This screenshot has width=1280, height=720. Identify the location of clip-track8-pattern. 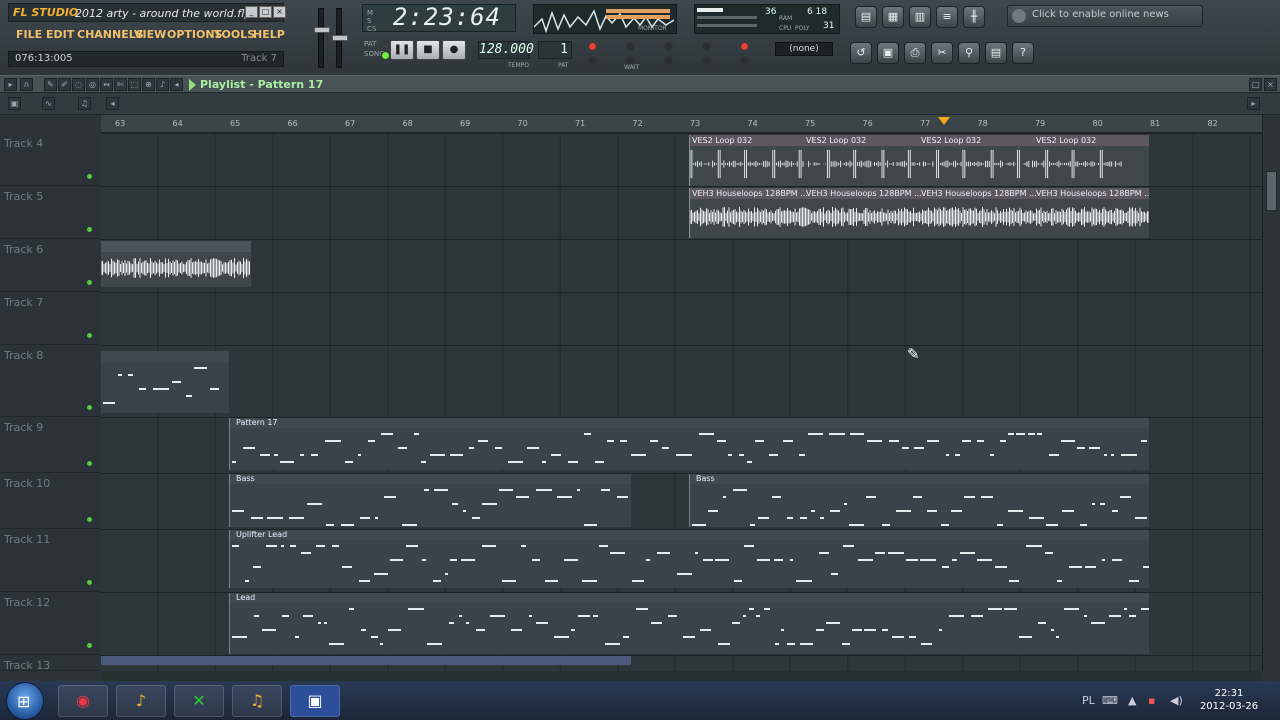
(165, 382).